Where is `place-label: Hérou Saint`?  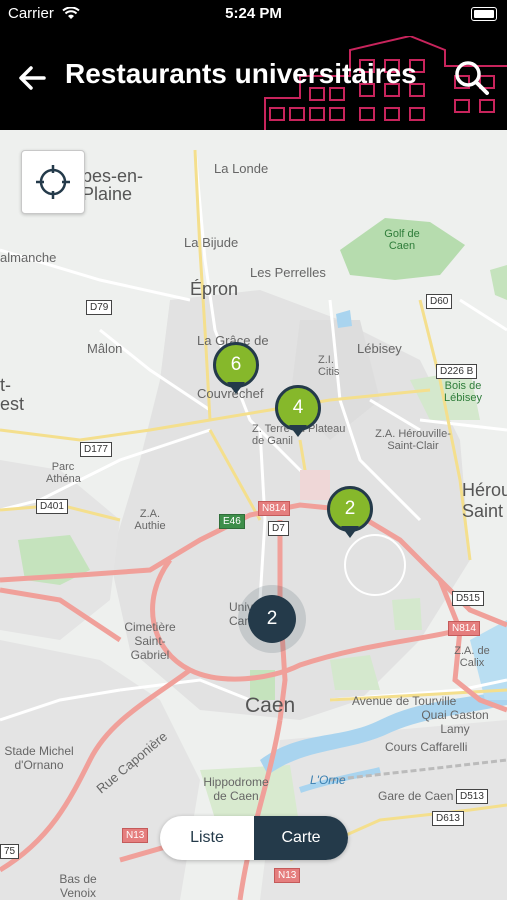 place-label: Hérou Saint is located at coordinates (484, 500).